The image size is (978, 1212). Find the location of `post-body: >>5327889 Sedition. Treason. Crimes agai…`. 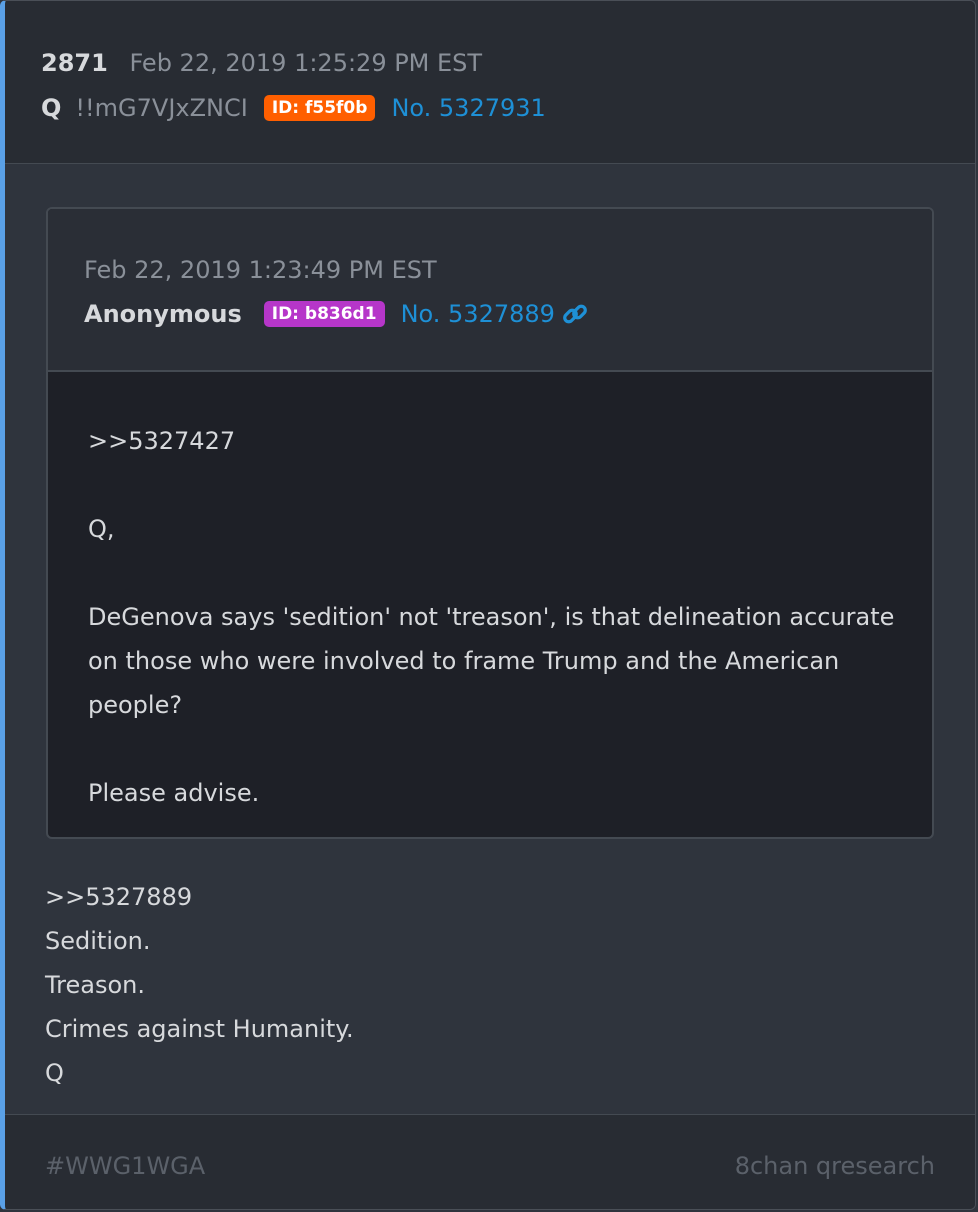

post-body: >>5327889 Sedition. Treason. Crimes agai… is located at coordinates (199, 985).